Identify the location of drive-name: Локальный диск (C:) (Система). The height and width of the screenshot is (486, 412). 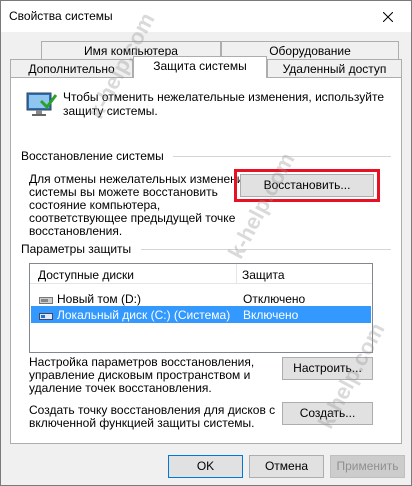
(144, 315).